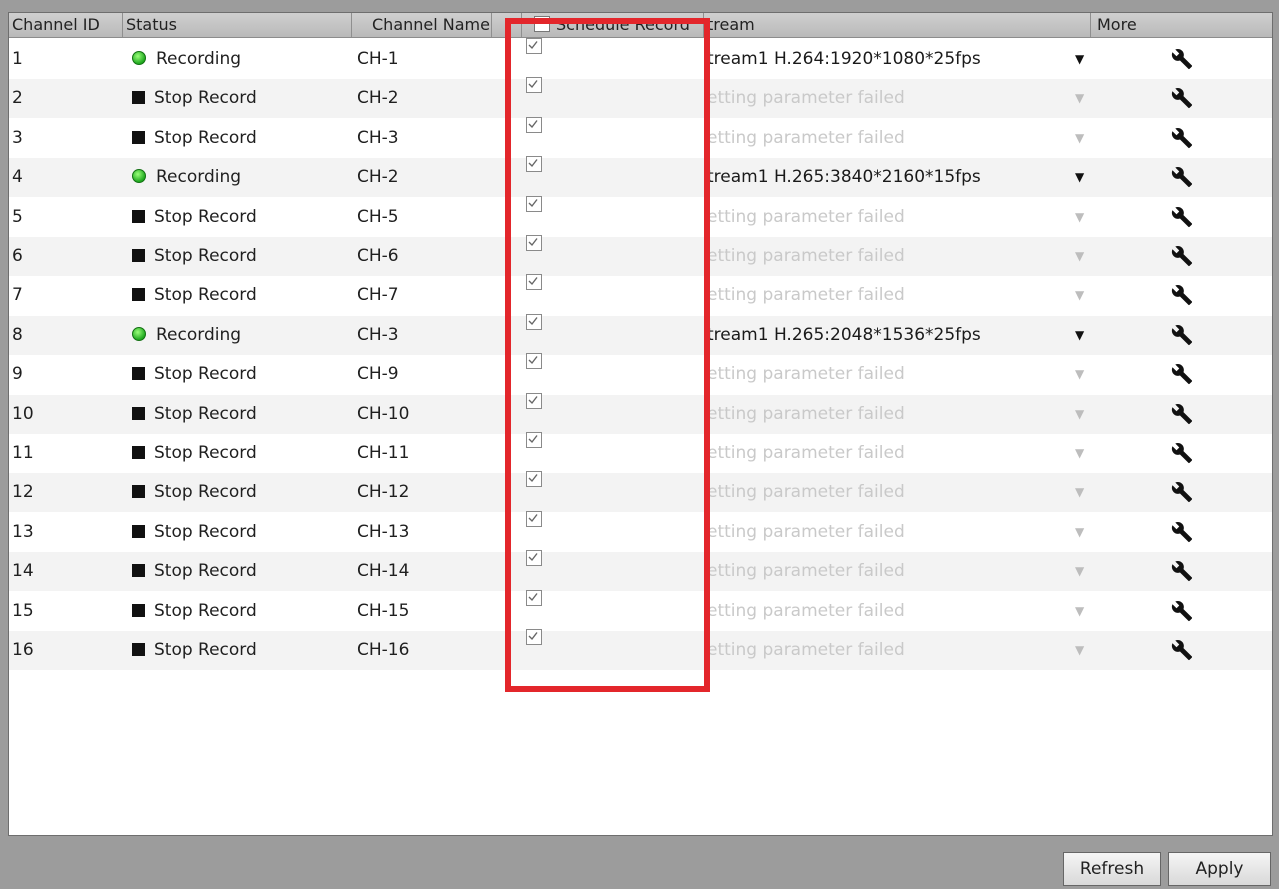 This screenshot has height=889, width=1279. I want to click on header-schedule-record: Schedule Record, so click(613, 25).